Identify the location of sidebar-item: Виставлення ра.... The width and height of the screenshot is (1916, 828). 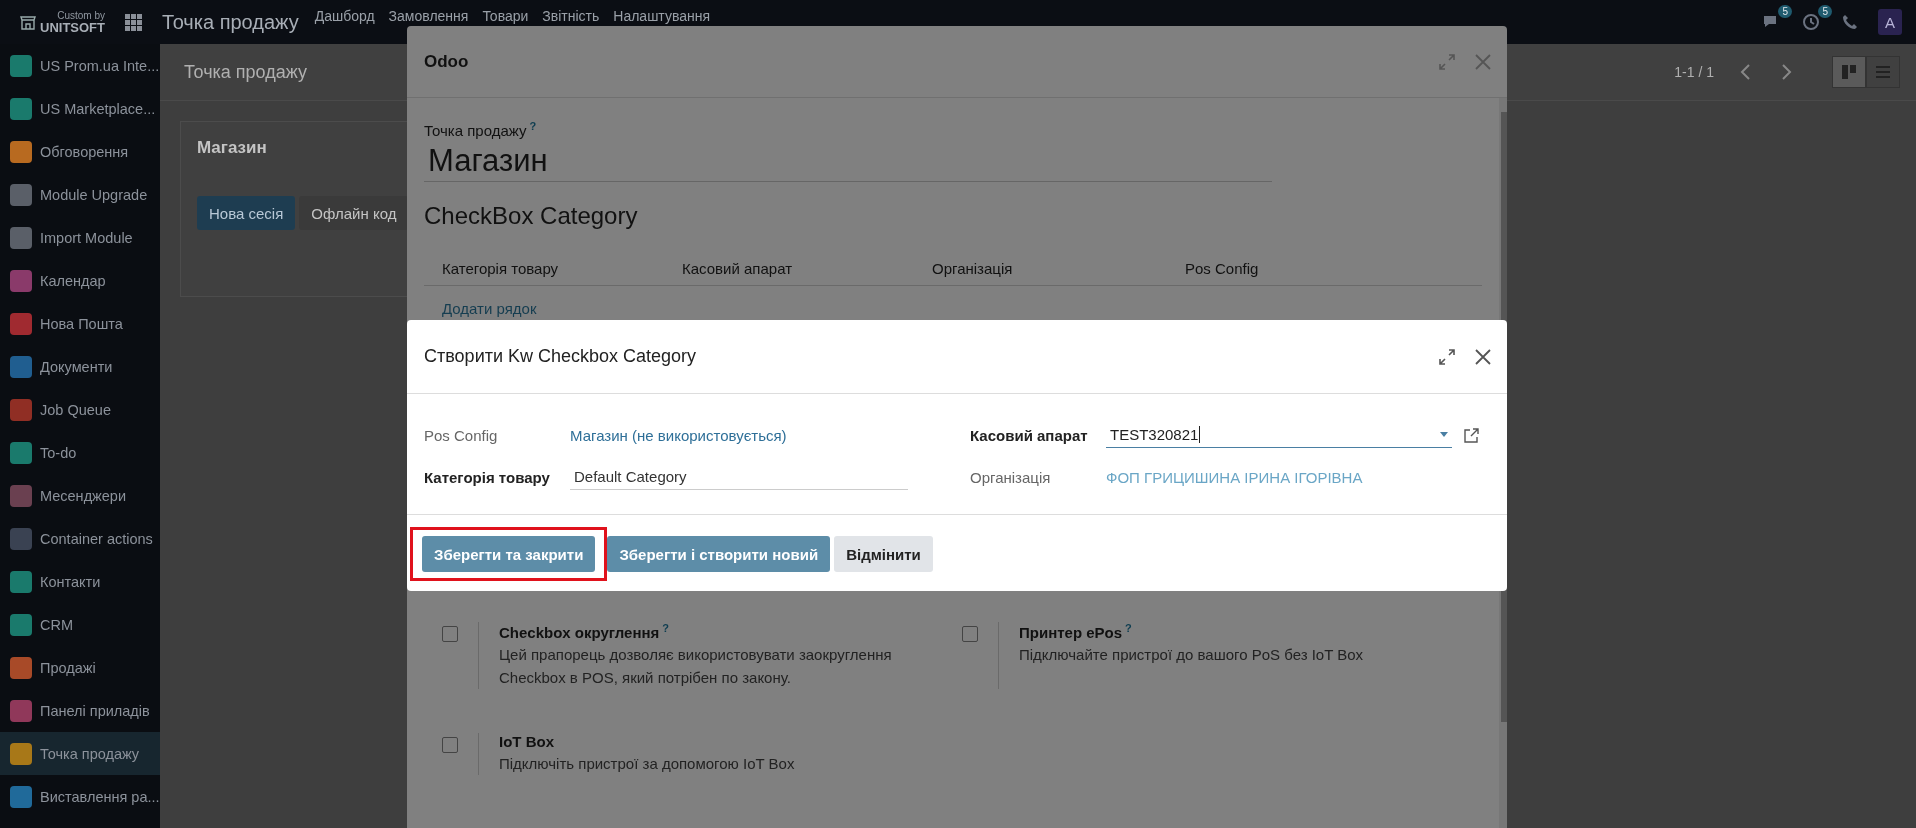
(80, 796).